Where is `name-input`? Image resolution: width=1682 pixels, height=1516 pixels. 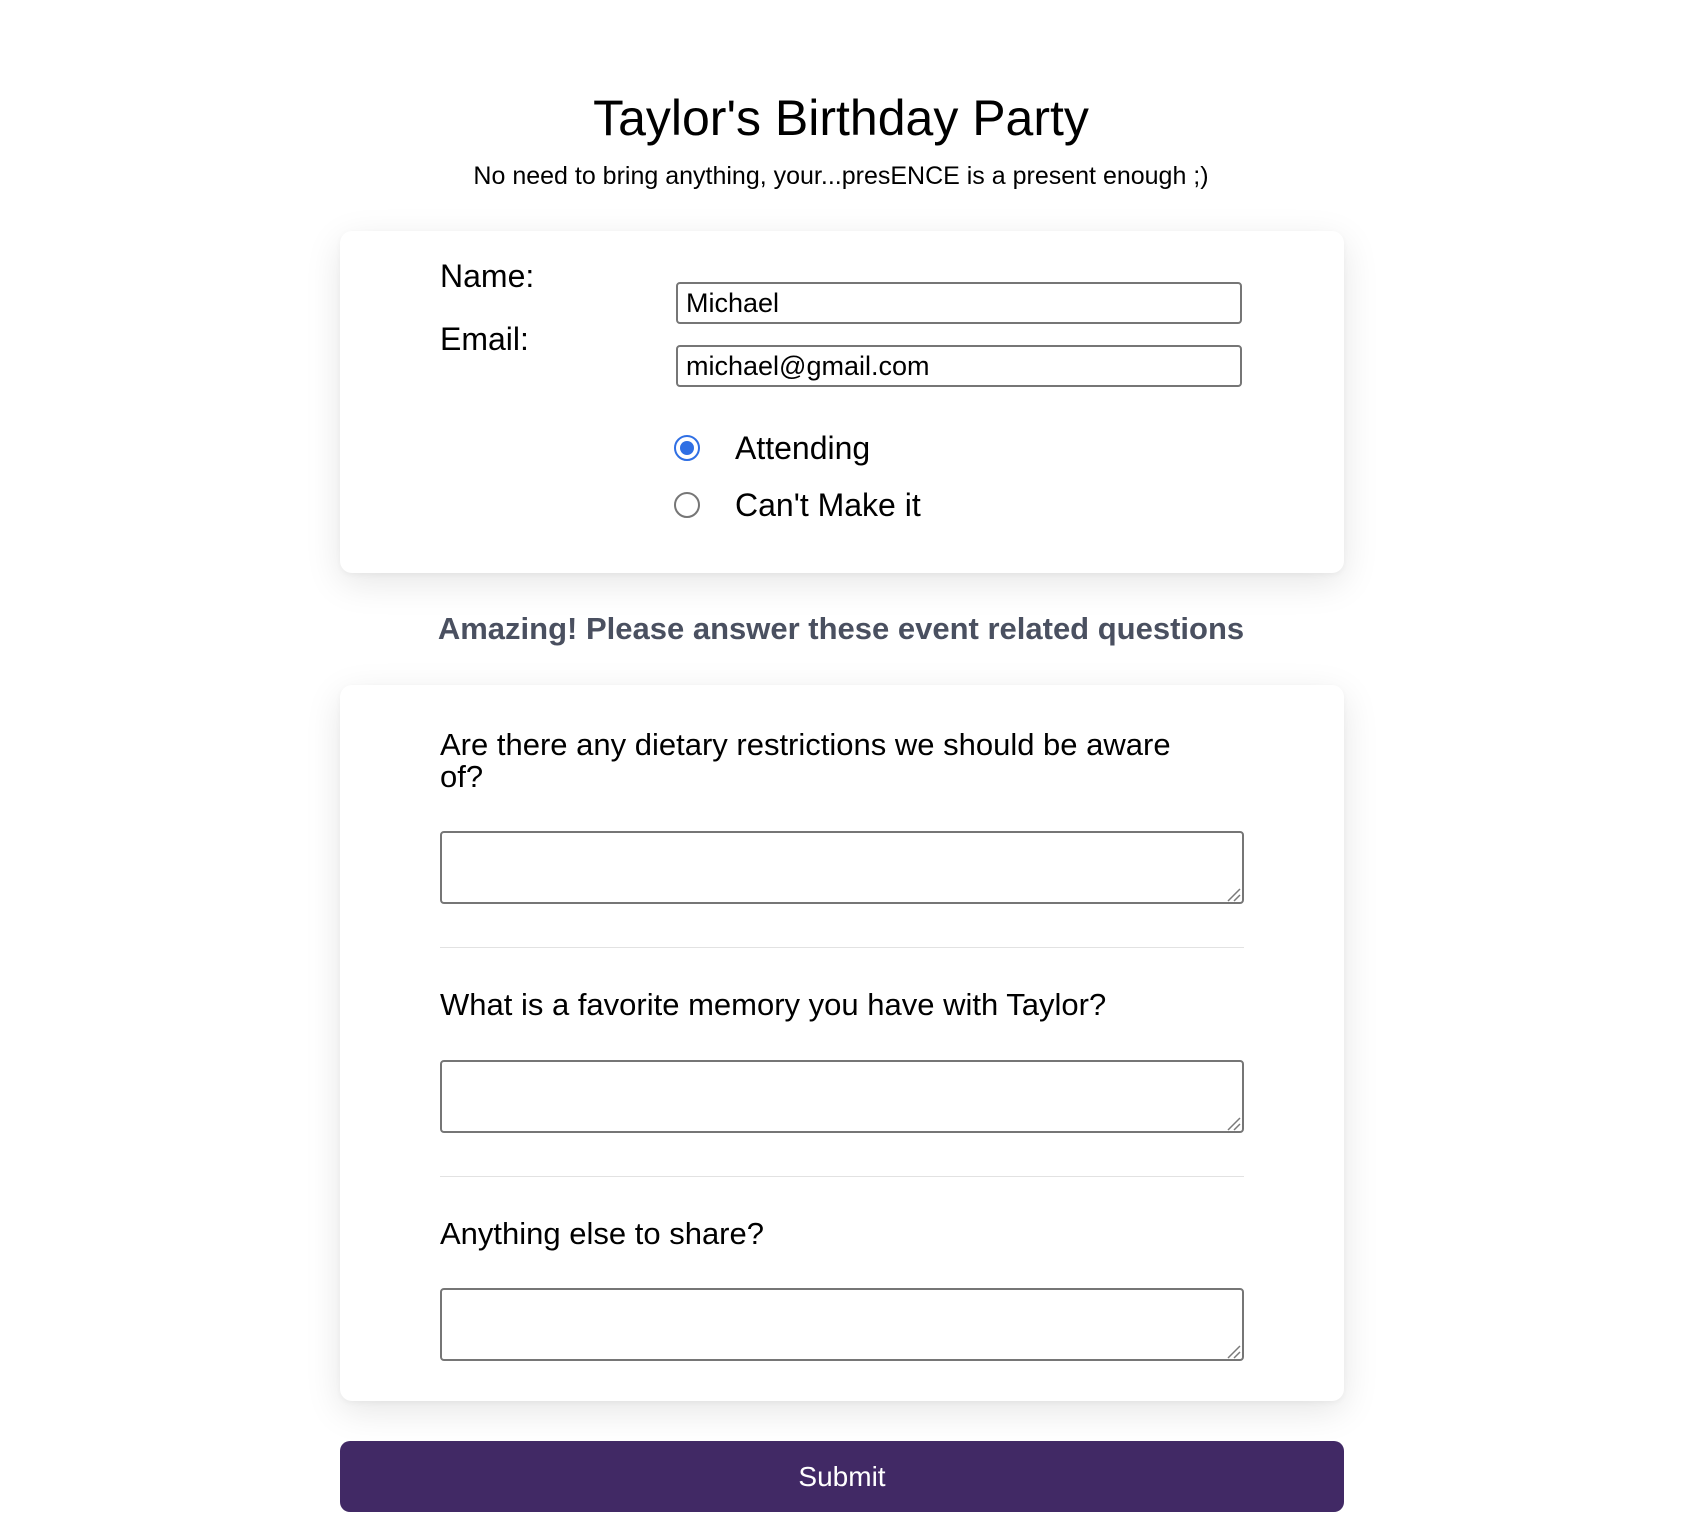
name-input is located at coordinates (959, 303).